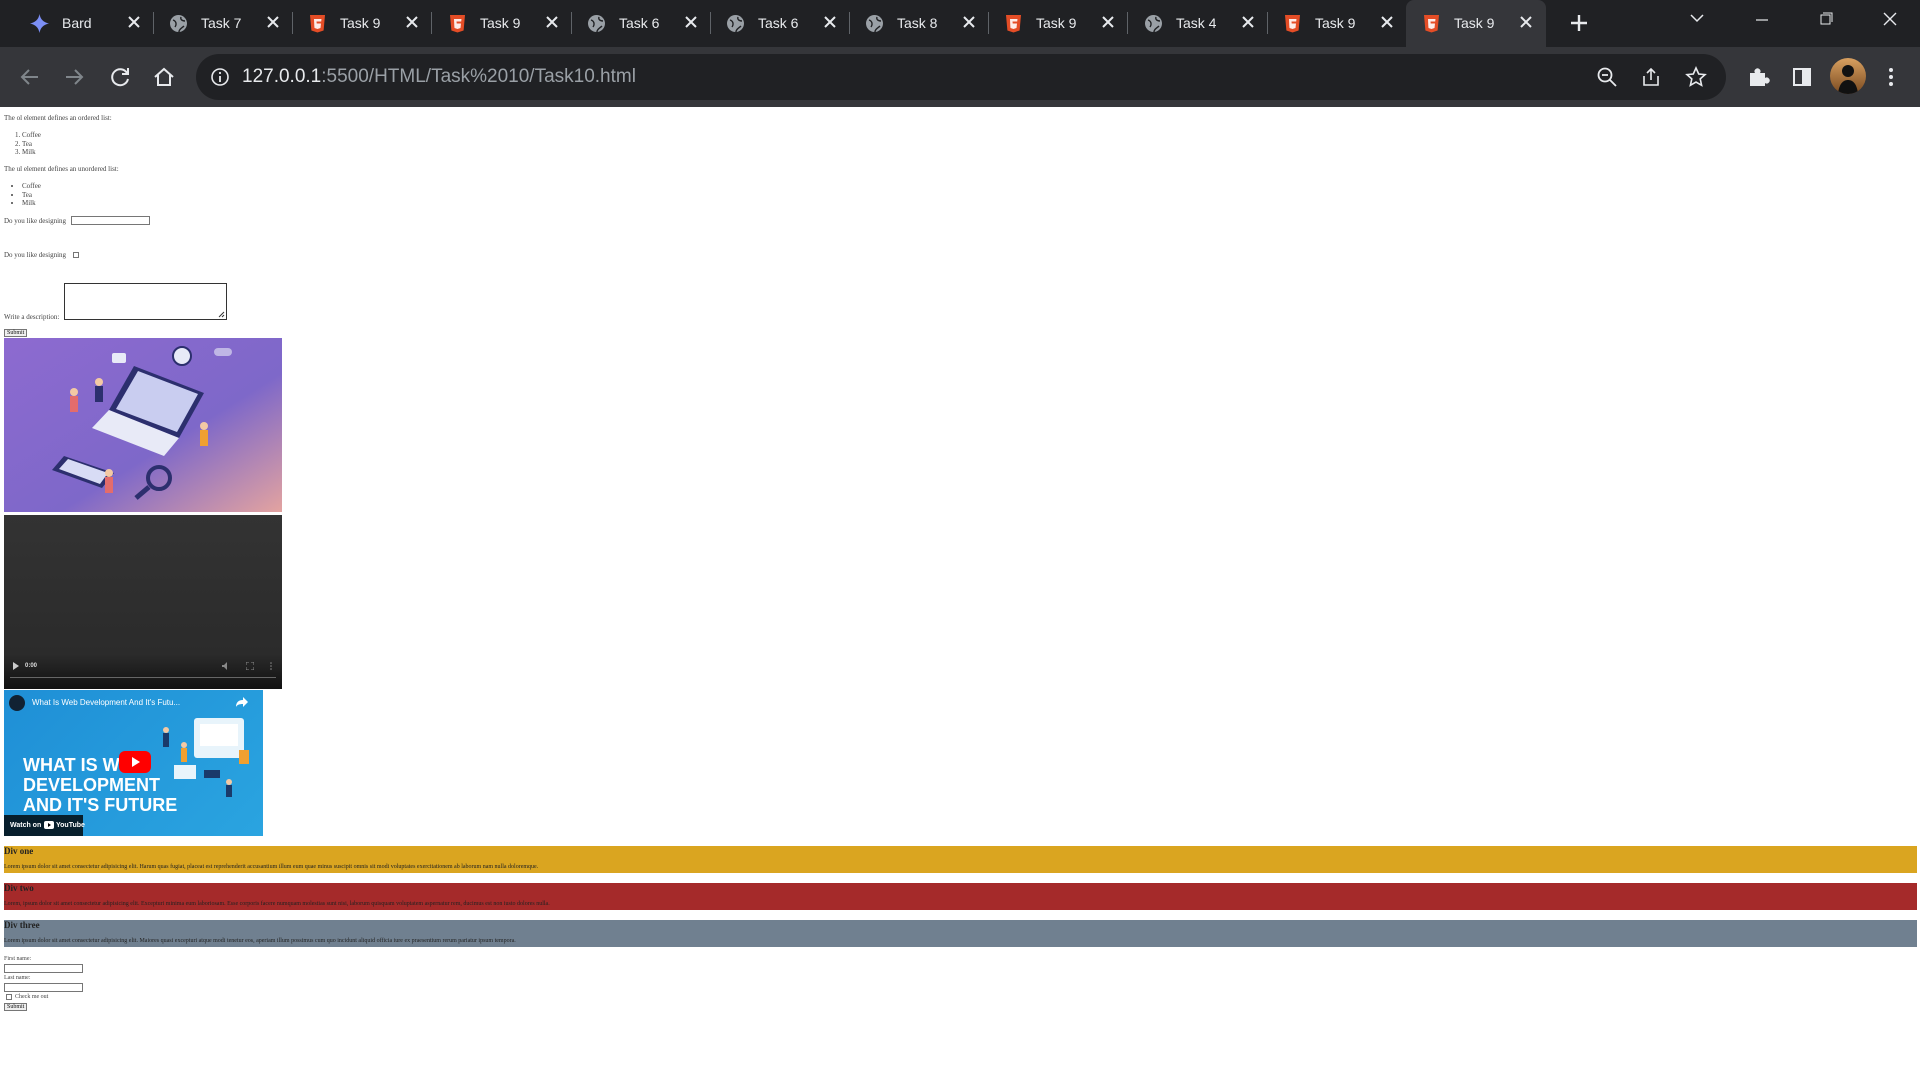  I want to click on avatar-silhouette-icon, so click(1848, 79).